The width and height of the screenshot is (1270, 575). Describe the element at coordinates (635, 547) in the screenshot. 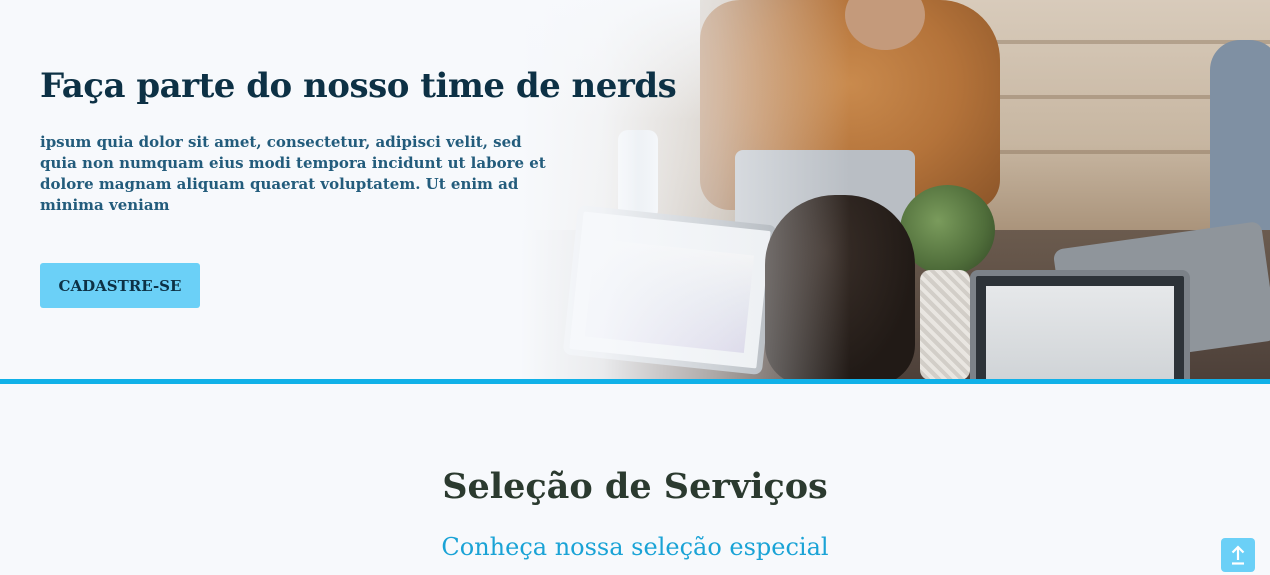

I see `services-subtitle: Conheça nossa seleção especial` at that location.